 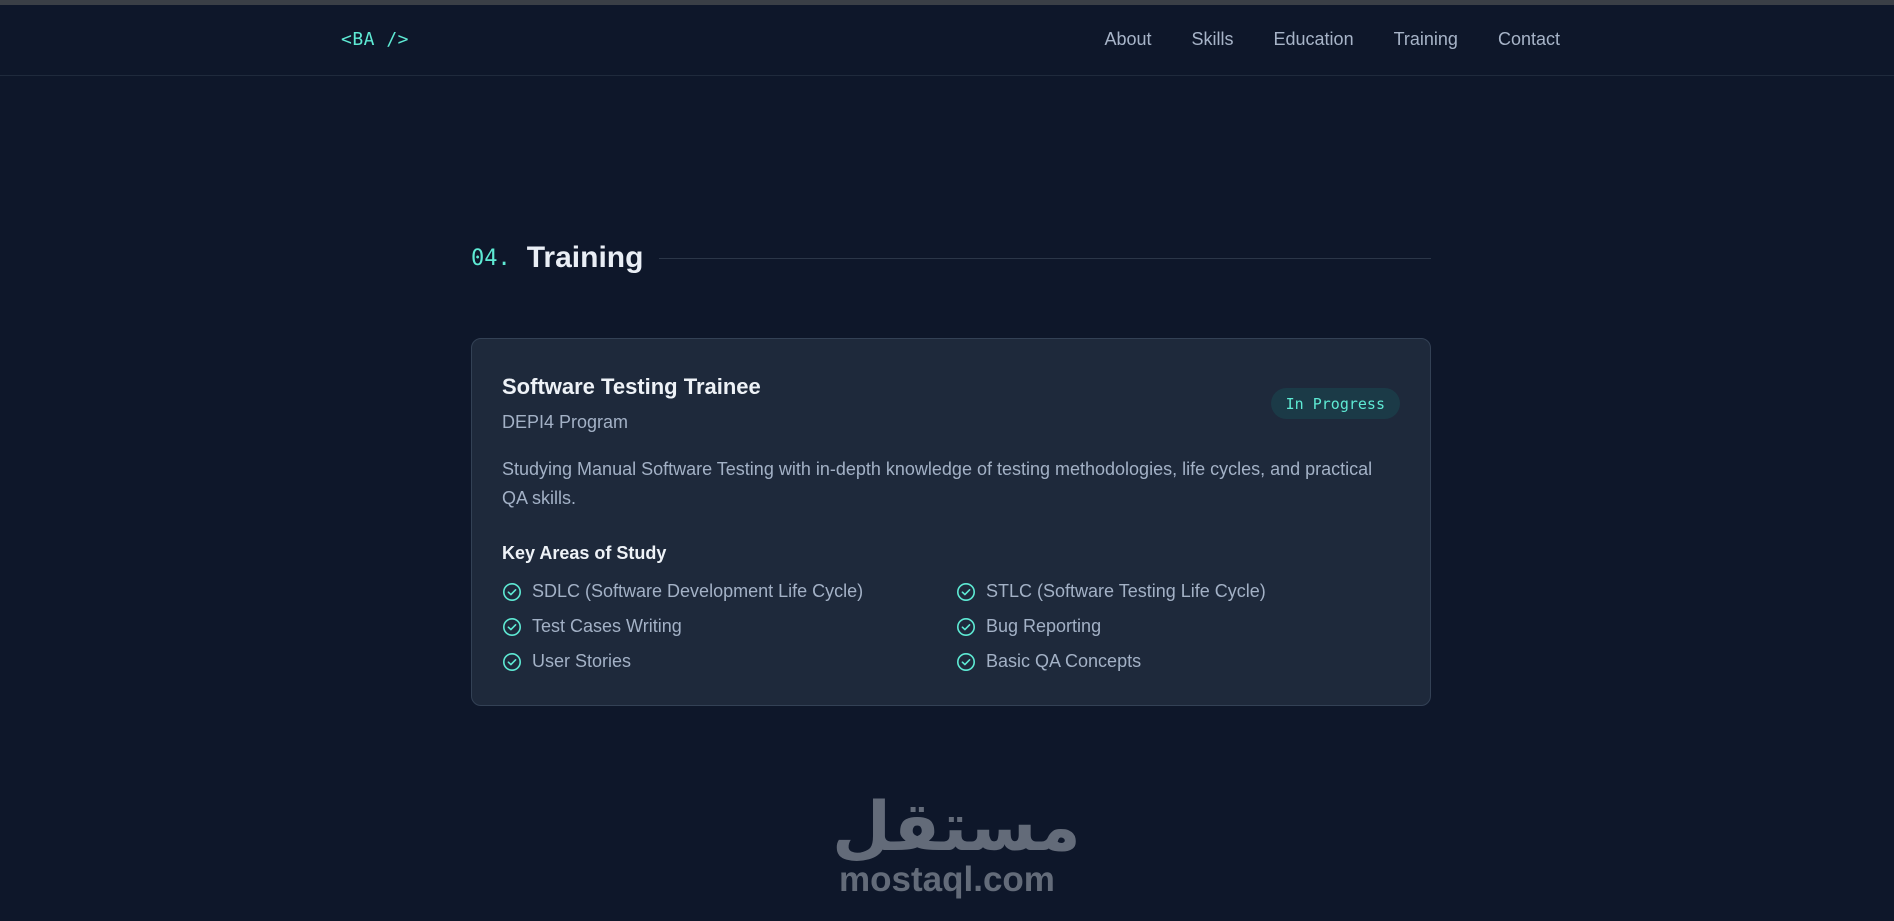 I want to click on key-areas-heading: Key Areas of Study, so click(x=584, y=553).